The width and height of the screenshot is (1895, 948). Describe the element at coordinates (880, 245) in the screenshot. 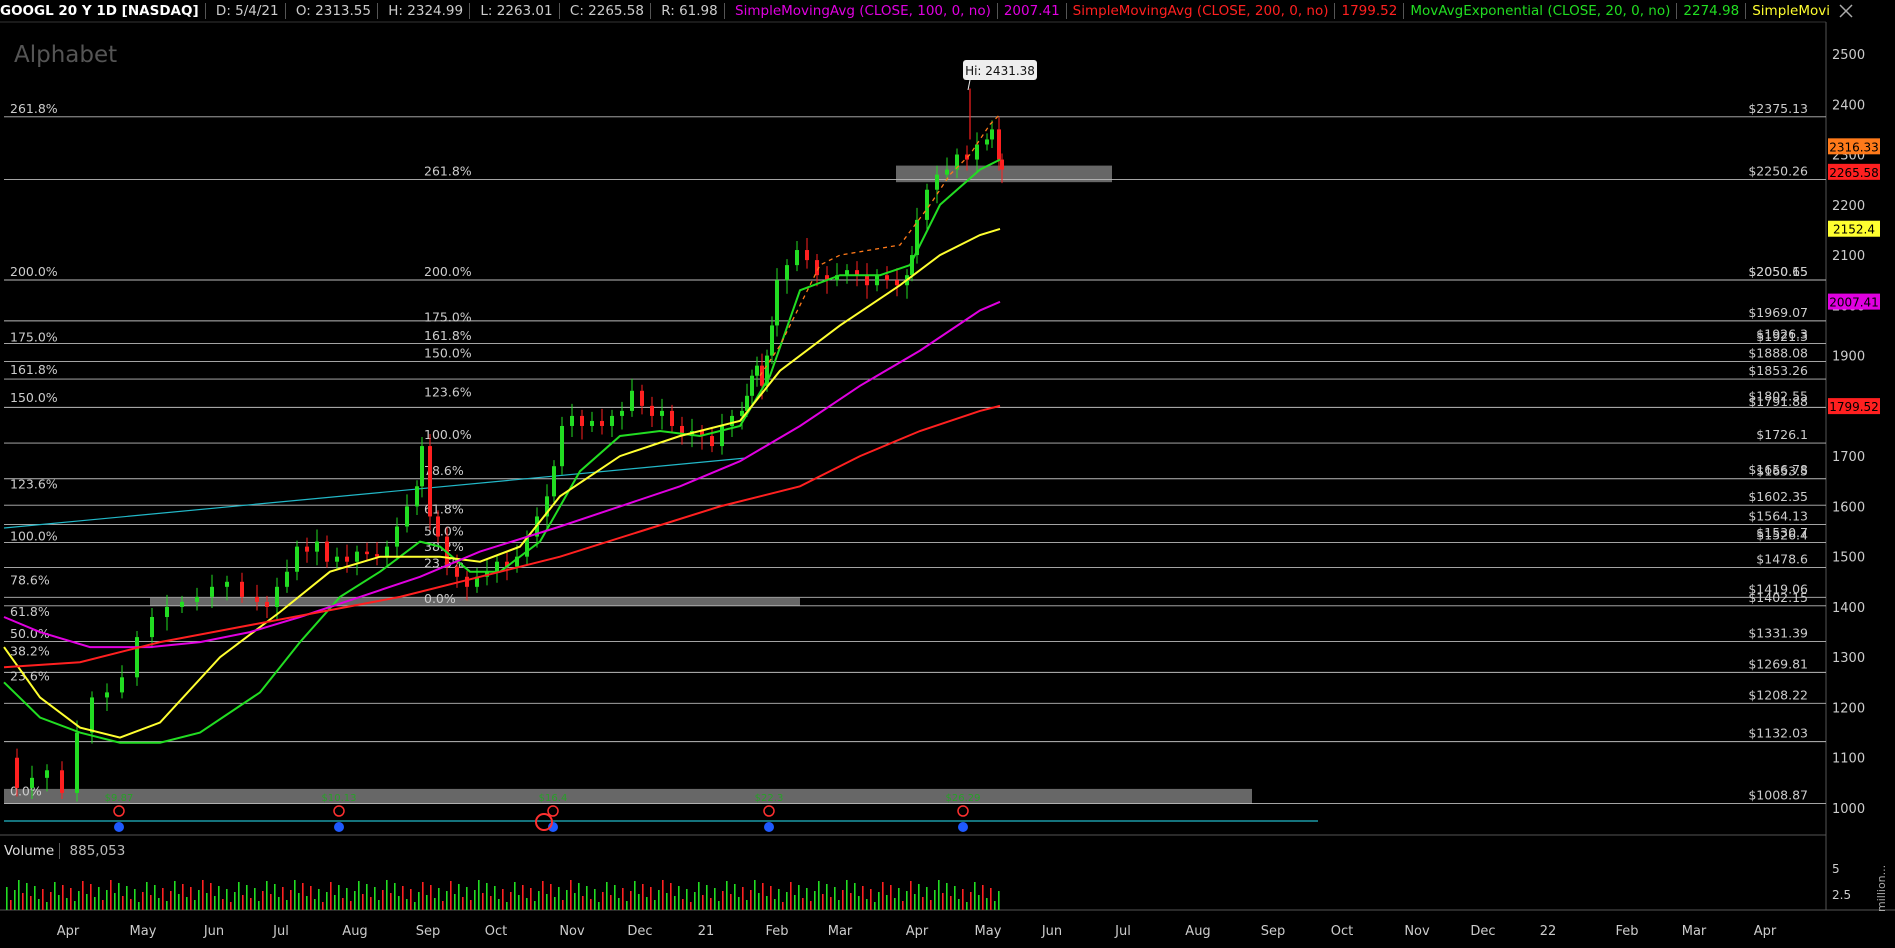

I see `ema-dashed-line` at that location.